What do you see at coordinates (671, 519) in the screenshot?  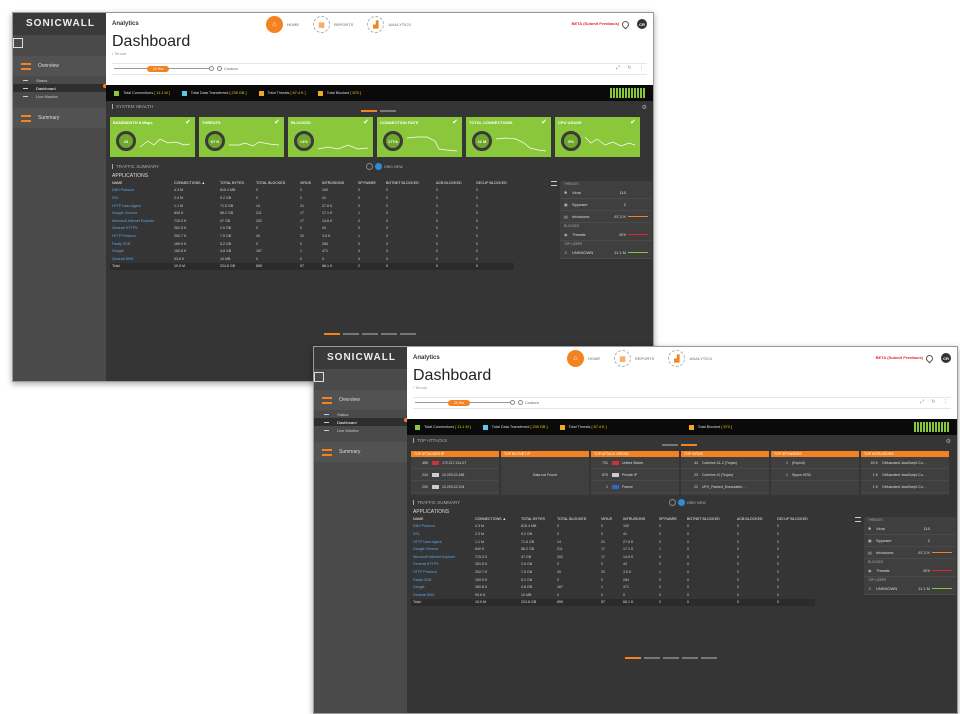 I see `column-header: SPYWARE` at bounding box center [671, 519].